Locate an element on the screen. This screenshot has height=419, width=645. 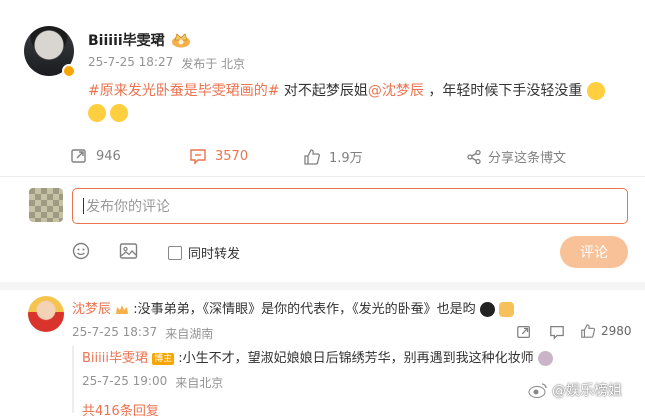
section-separator is located at coordinates (322, 286).